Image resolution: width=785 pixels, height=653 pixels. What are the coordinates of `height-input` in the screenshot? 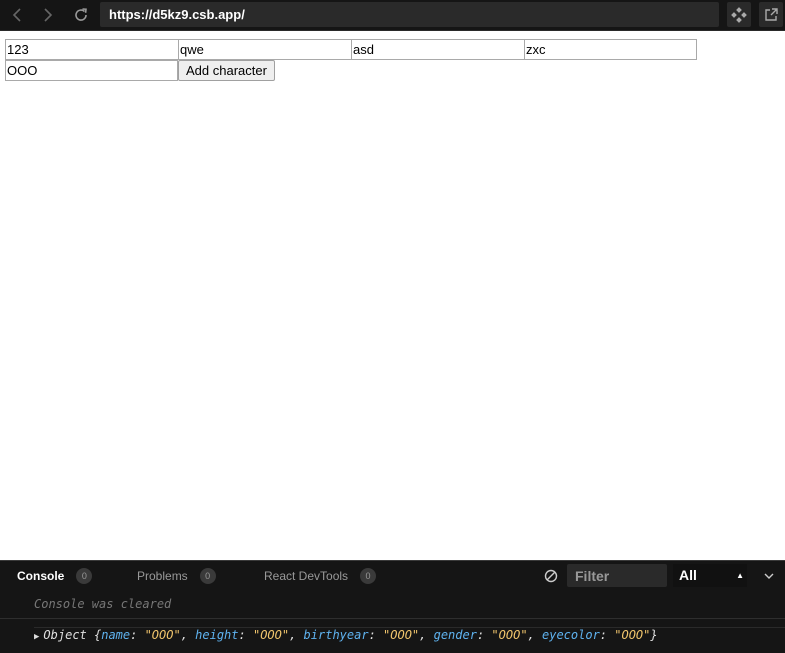 It's located at (264, 49).